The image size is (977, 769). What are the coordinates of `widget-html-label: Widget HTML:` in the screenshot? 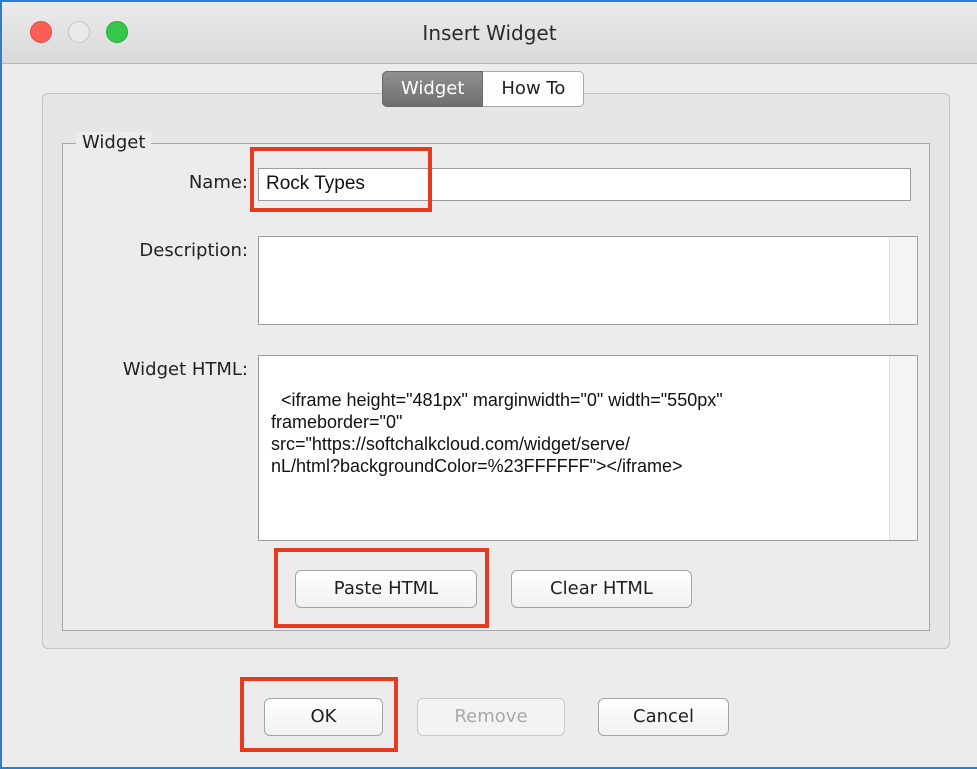 It's located at (185, 369).